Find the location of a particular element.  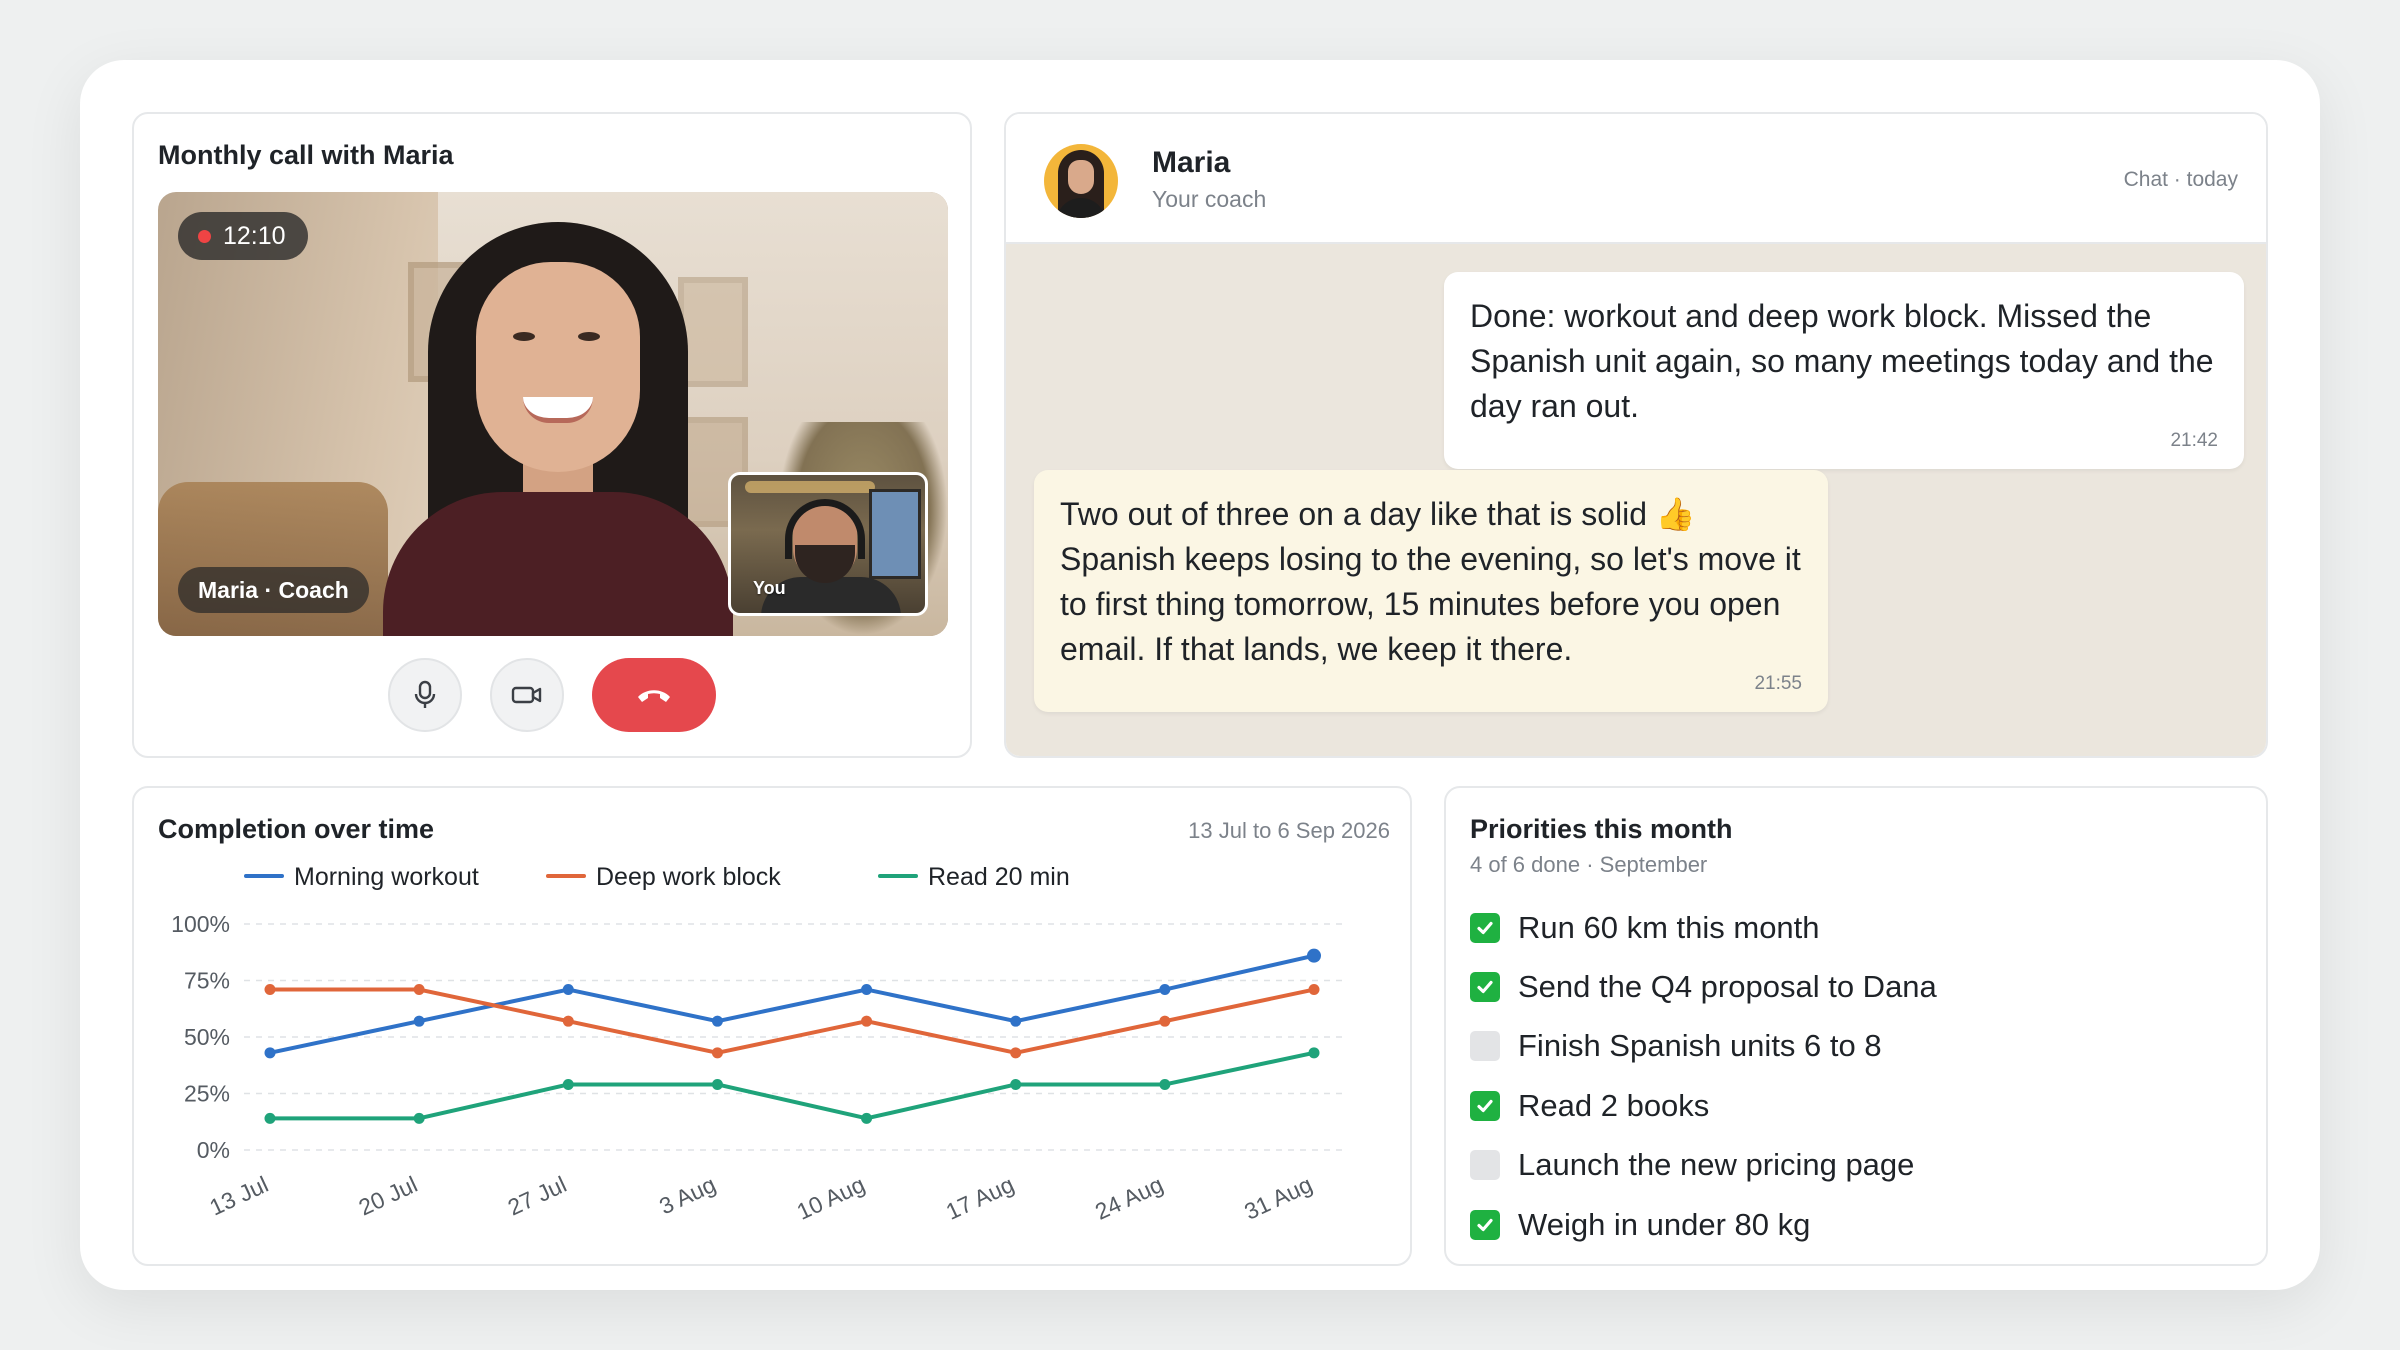

pip-light is located at coordinates (810, 487).